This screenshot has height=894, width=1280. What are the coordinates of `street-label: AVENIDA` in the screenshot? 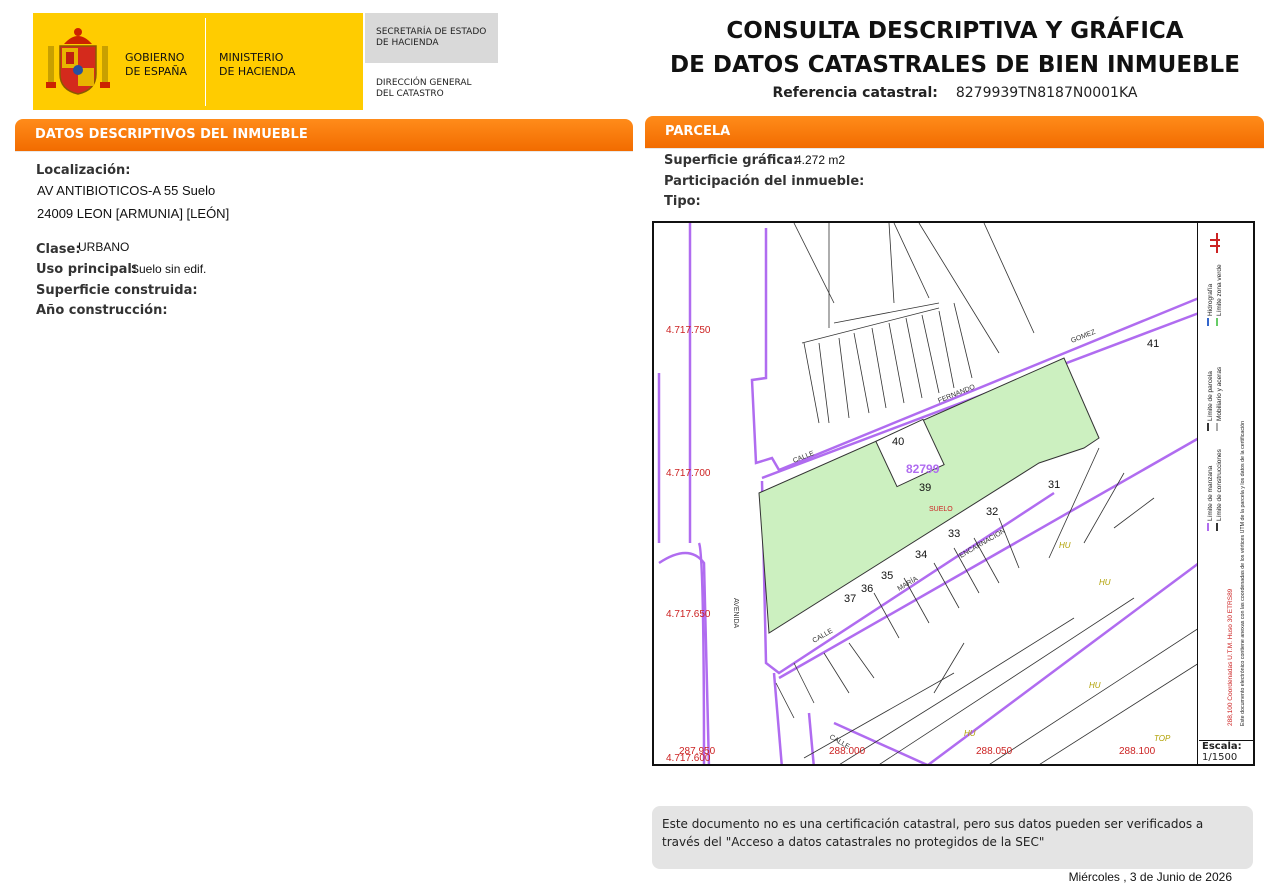 It's located at (735, 613).